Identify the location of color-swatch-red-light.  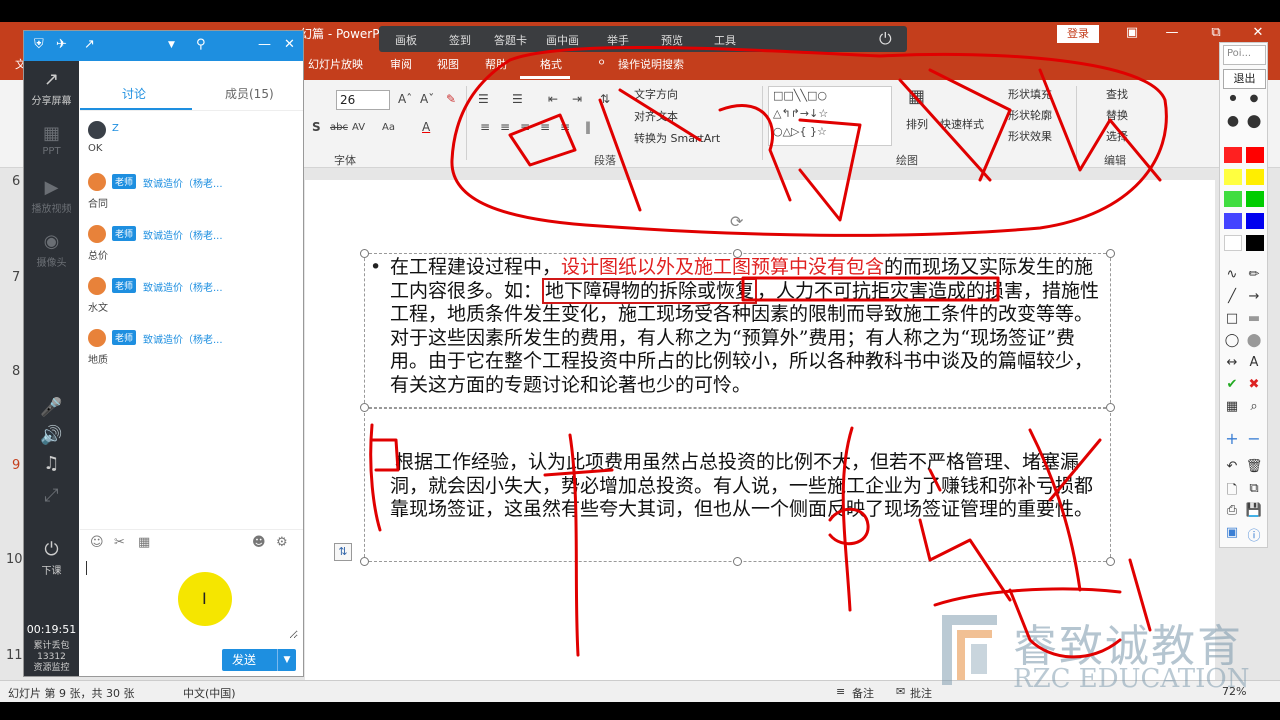
(1233, 155).